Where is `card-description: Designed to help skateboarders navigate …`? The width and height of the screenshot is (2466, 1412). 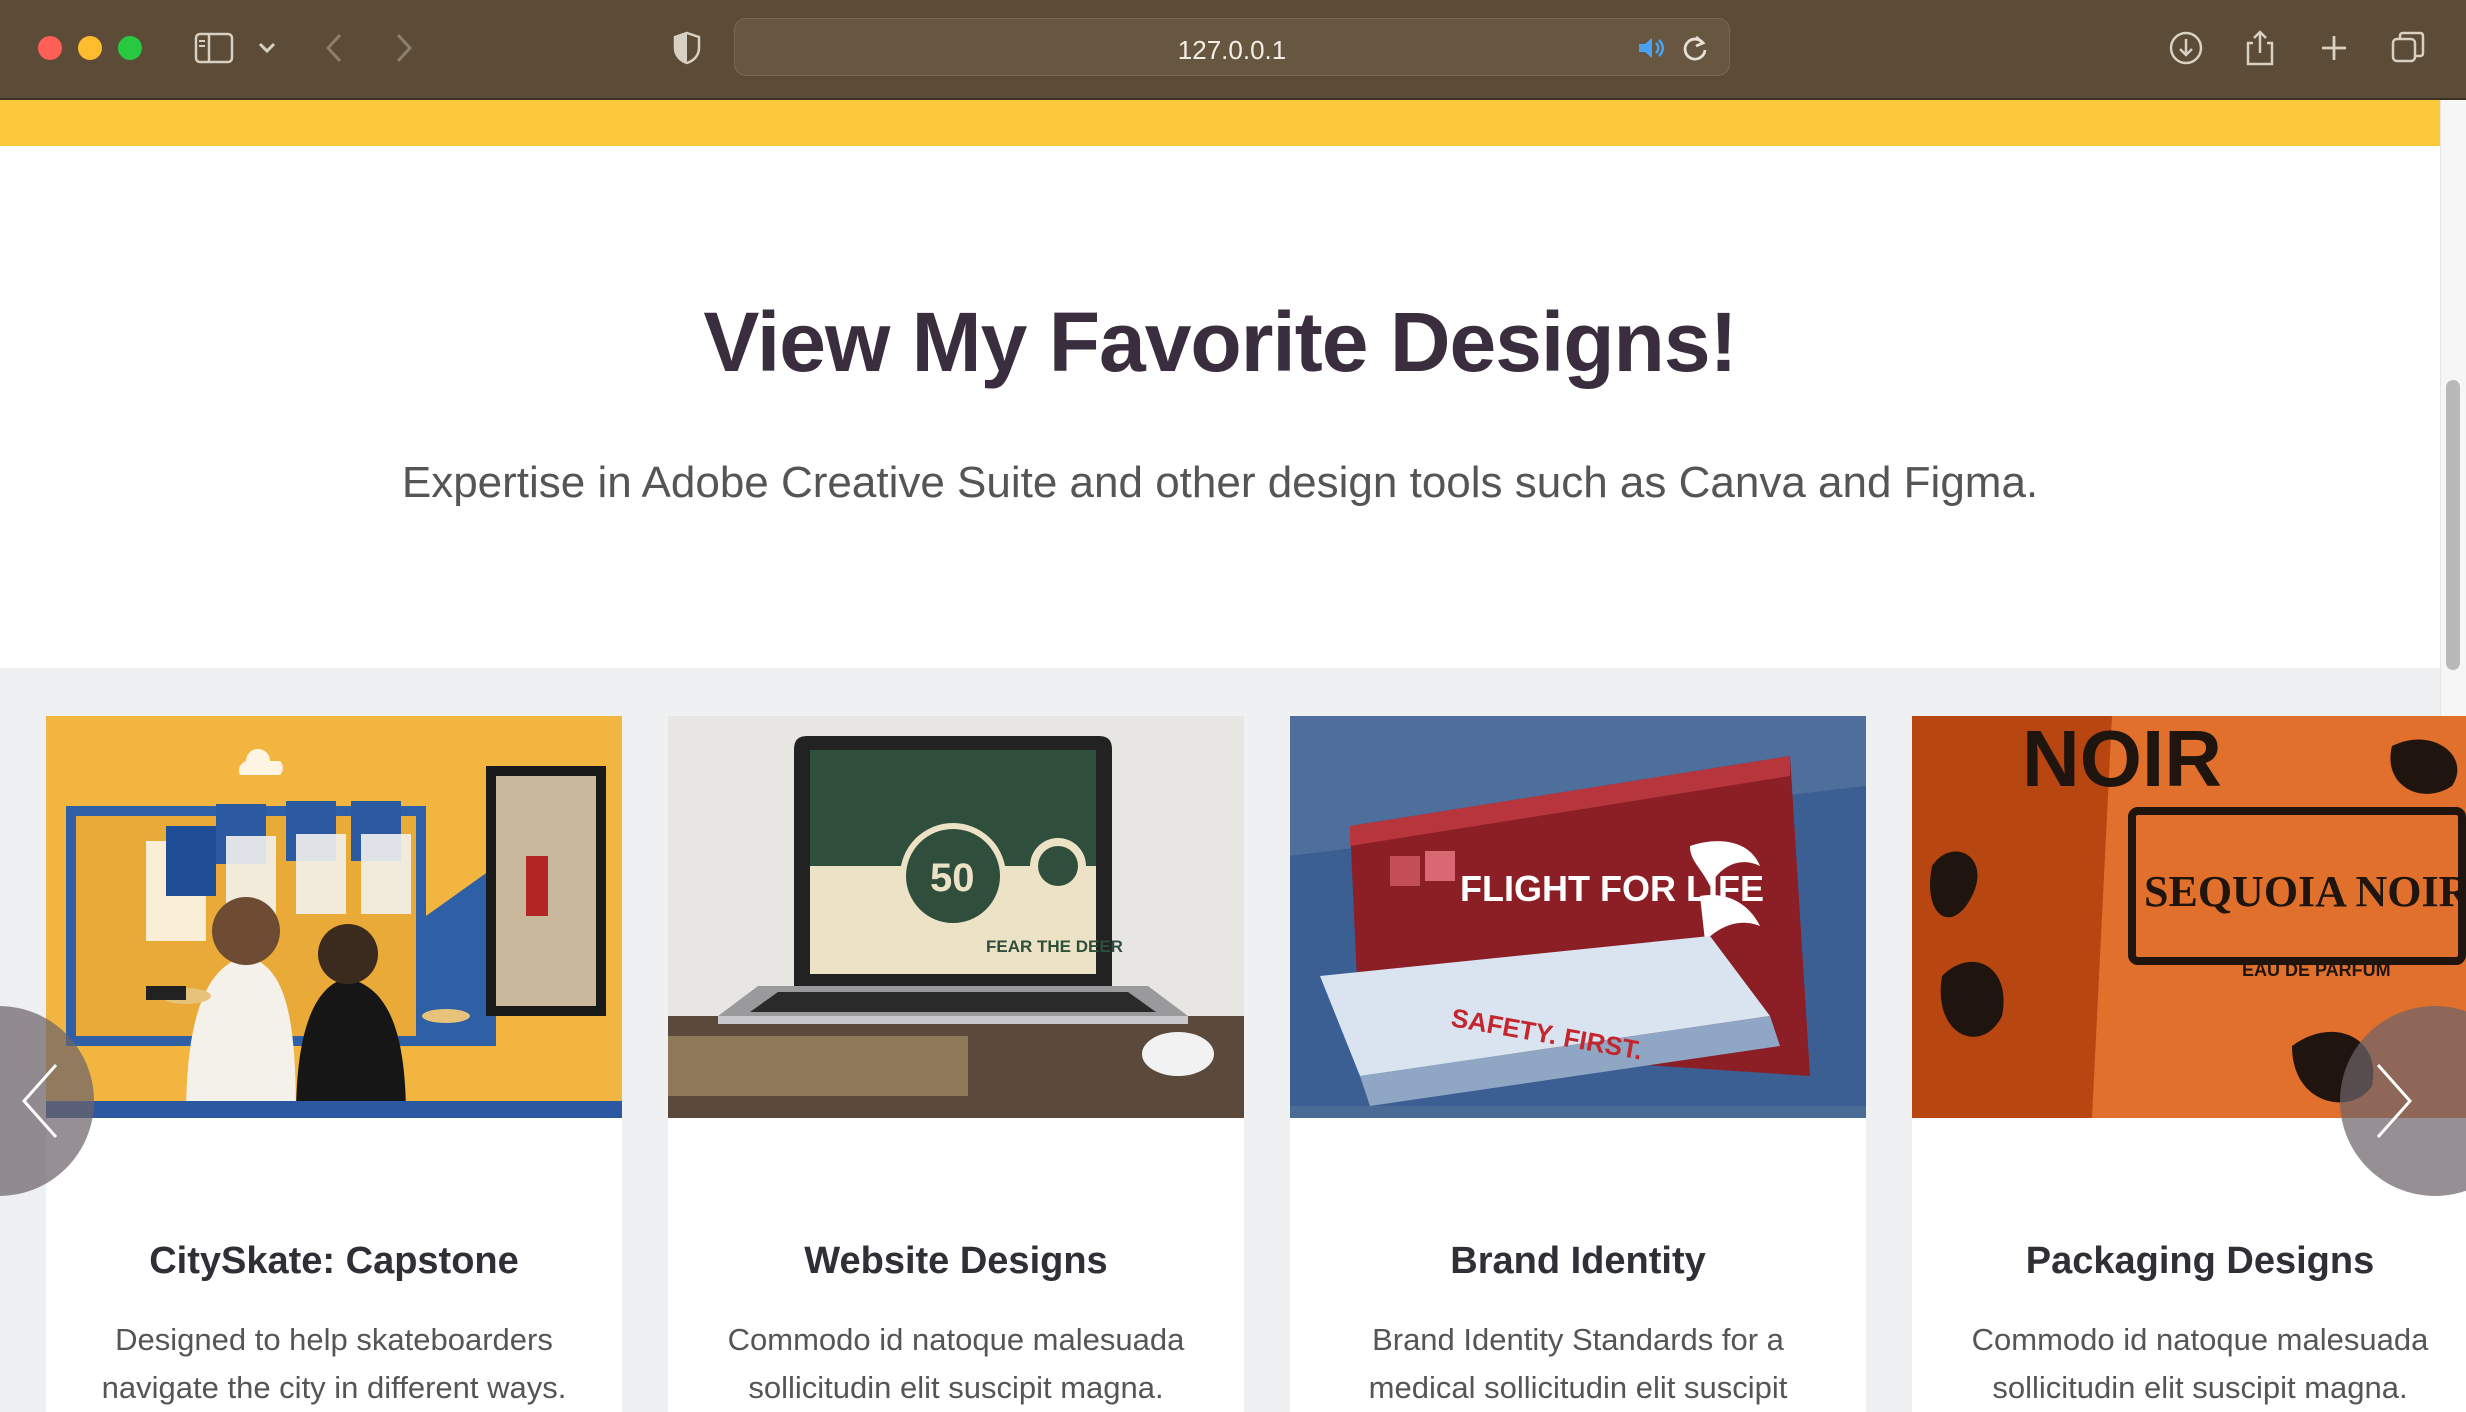 card-description: Designed to help skateboarders navigate … is located at coordinates (334, 1363).